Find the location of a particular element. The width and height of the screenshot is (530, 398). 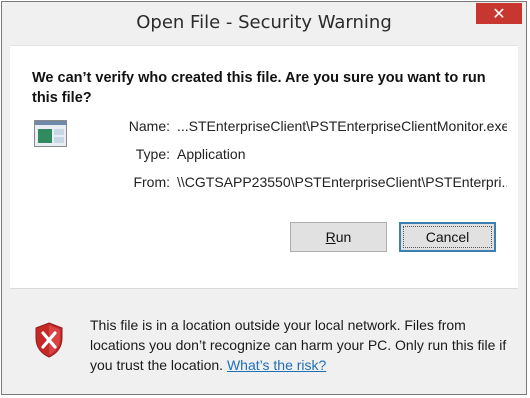

title-bar: Open File - Security Warning ✕ is located at coordinates (264, 23).